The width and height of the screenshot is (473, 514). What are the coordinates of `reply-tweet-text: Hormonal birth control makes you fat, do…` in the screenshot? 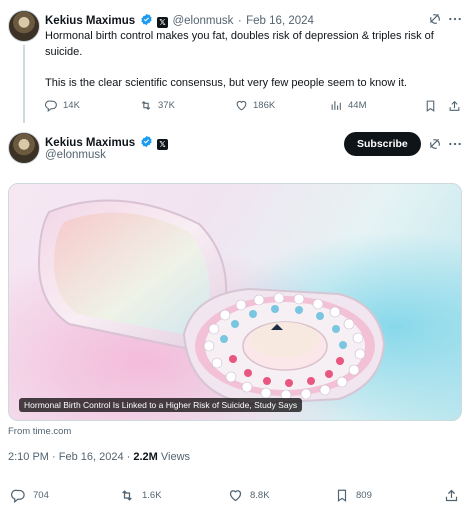 It's located at (254, 59).